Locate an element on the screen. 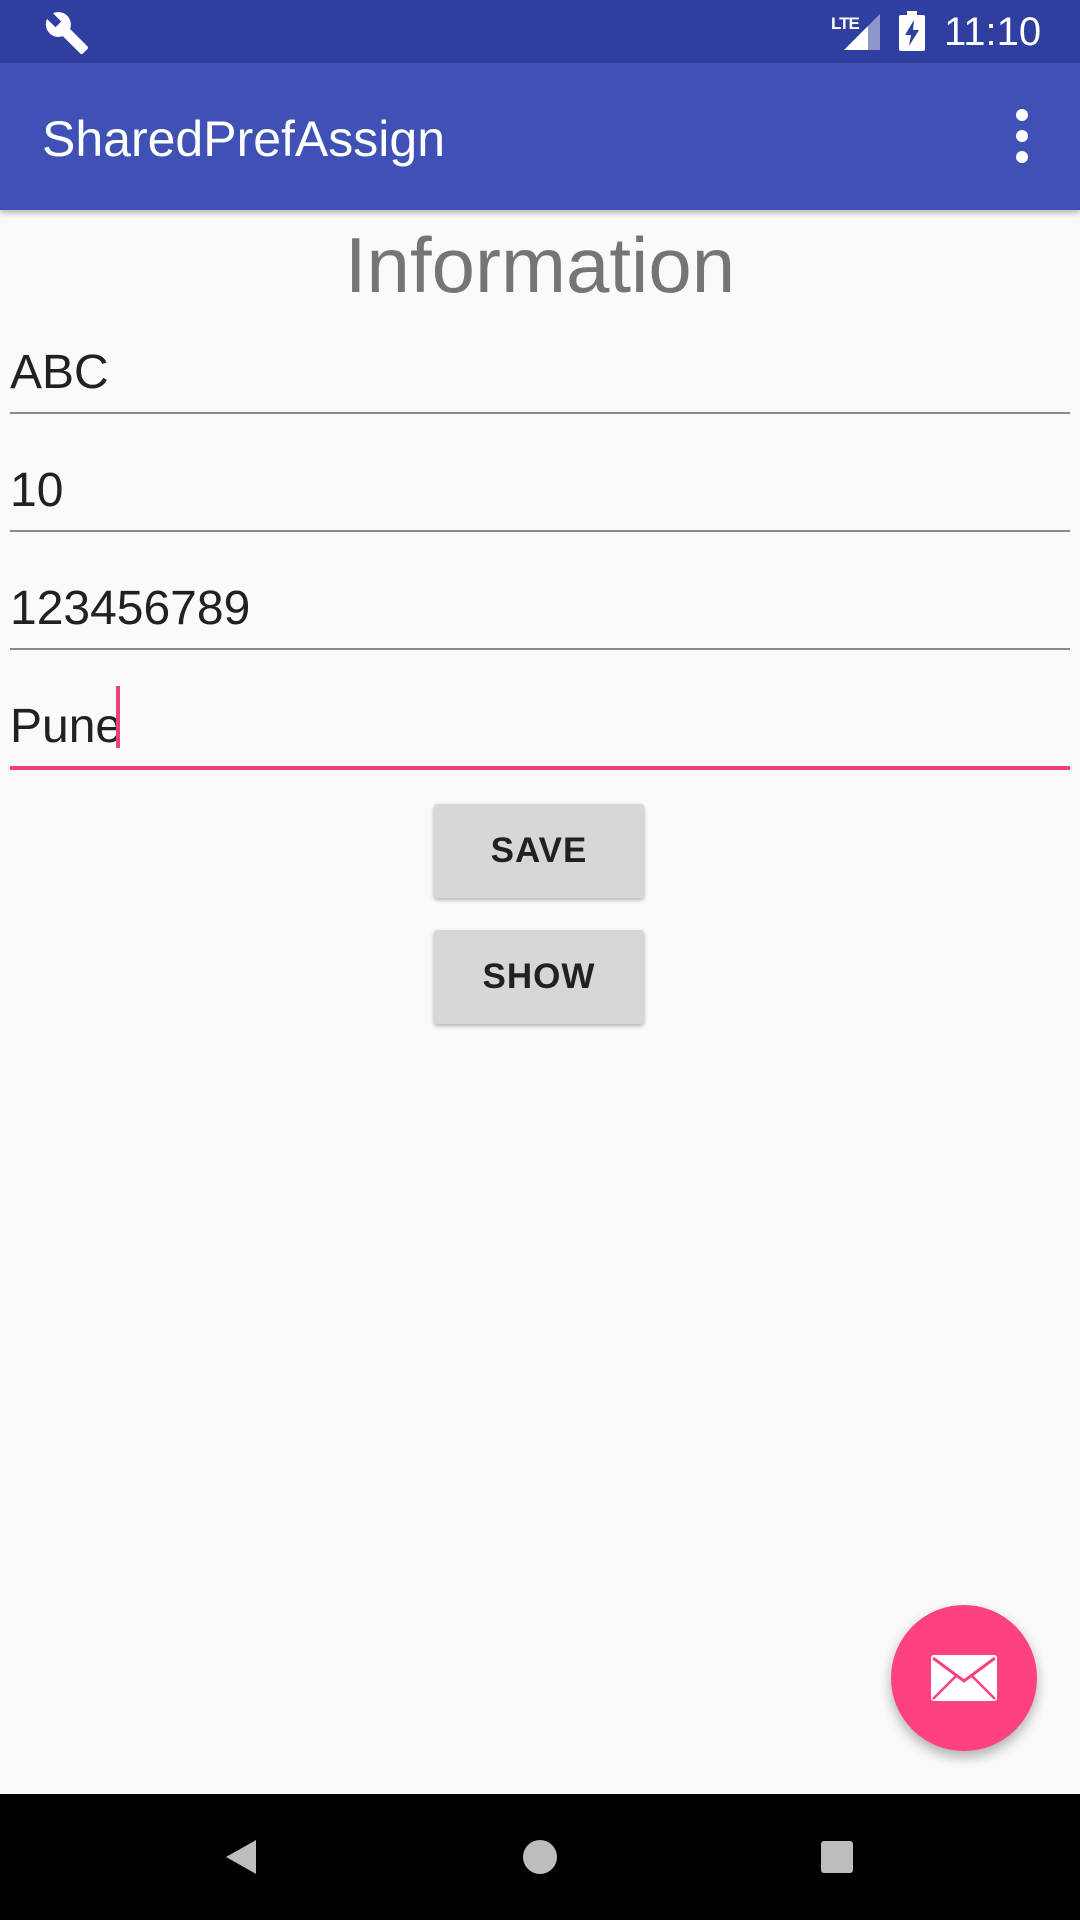 The height and width of the screenshot is (1920, 1080). back-icon is located at coordinates (241, 1857).